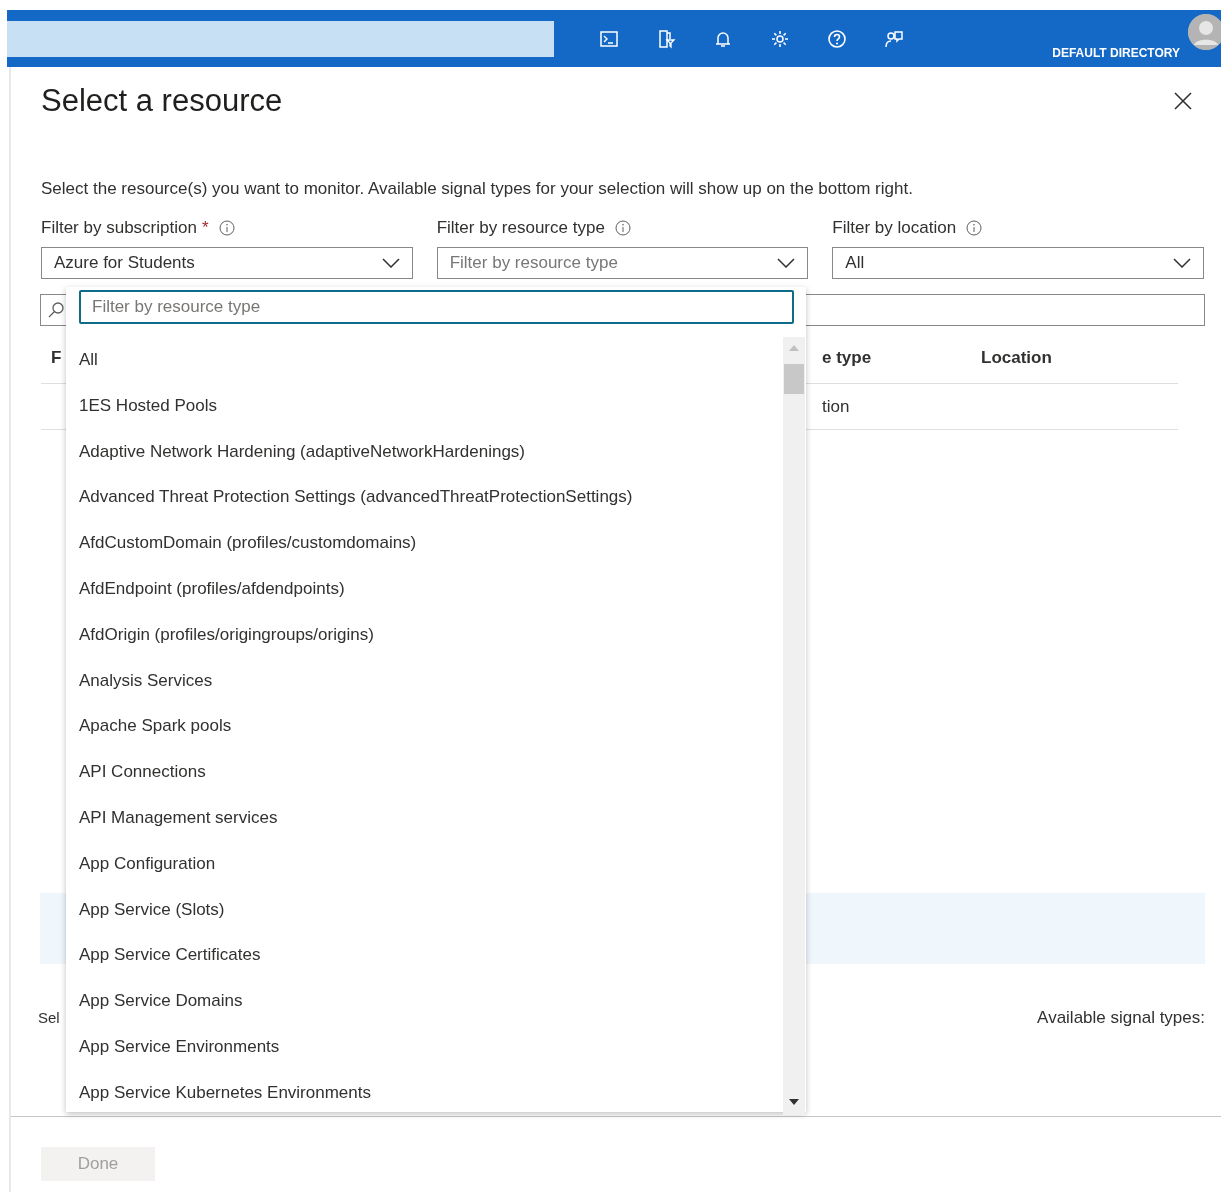 The height and width of the screenshot is (1192, 1221). What do you see at coordinates (608, 38) in the screenshot?
I see `terminal-icon` at bounding box center [608, 38].